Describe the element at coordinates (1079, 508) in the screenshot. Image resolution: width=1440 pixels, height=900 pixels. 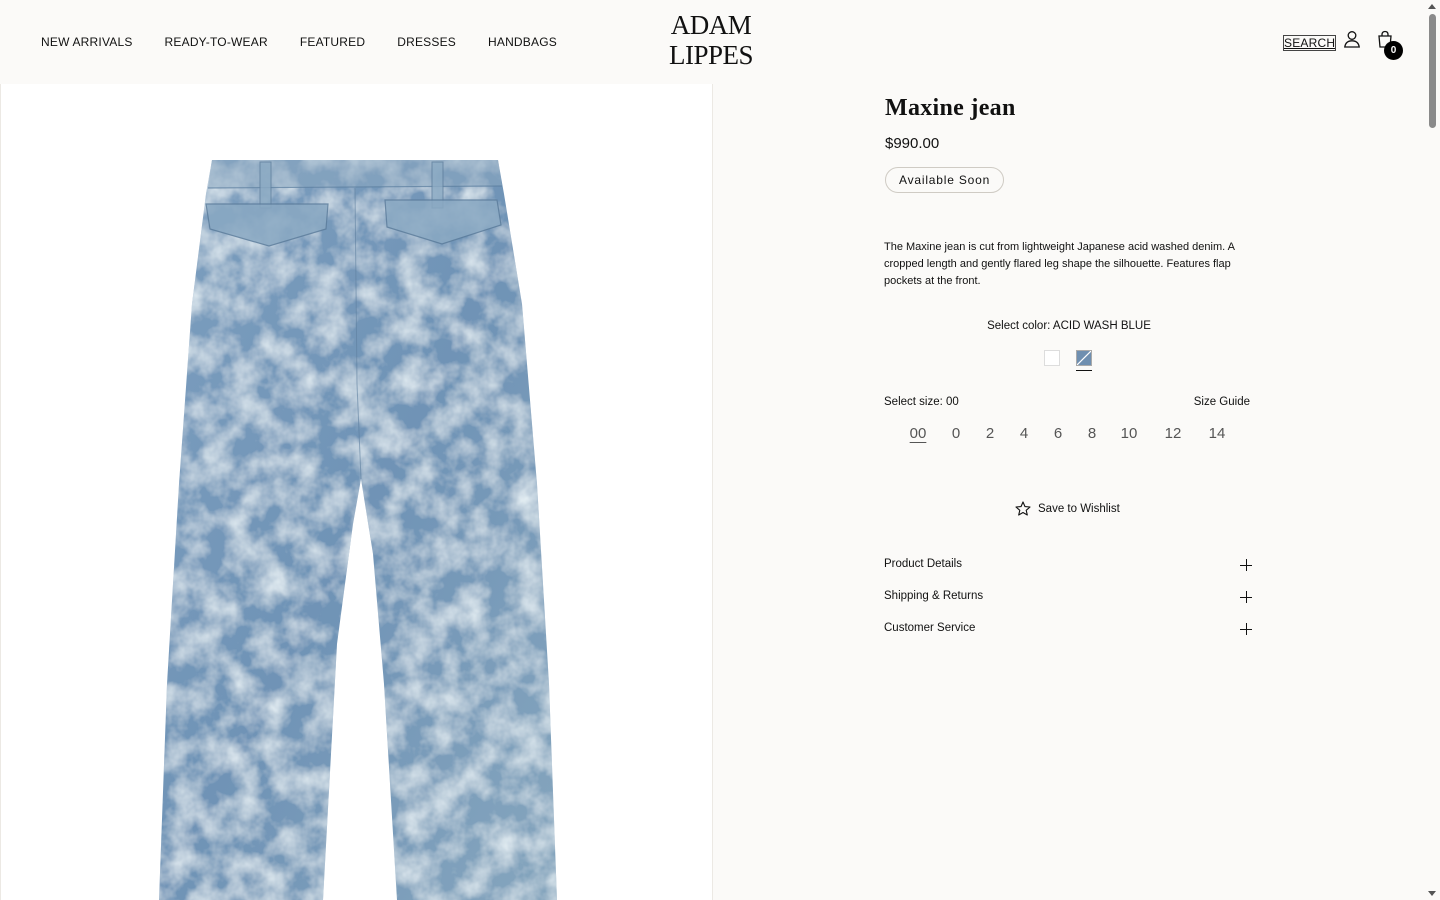
I see `wishlist-label: Save to Wishlist` at that location.